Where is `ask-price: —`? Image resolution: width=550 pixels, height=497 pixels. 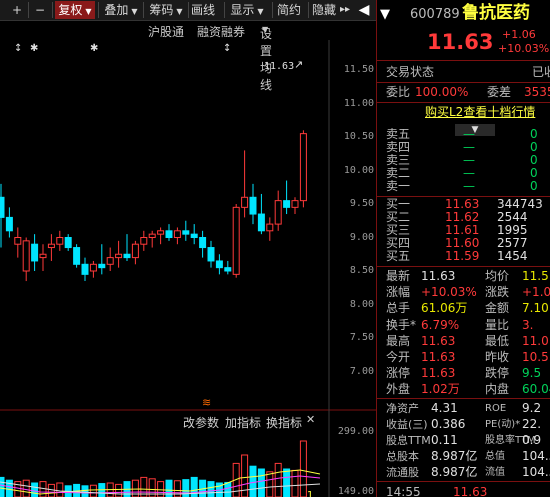
ask-price: — is located at coordinates (469, 186).